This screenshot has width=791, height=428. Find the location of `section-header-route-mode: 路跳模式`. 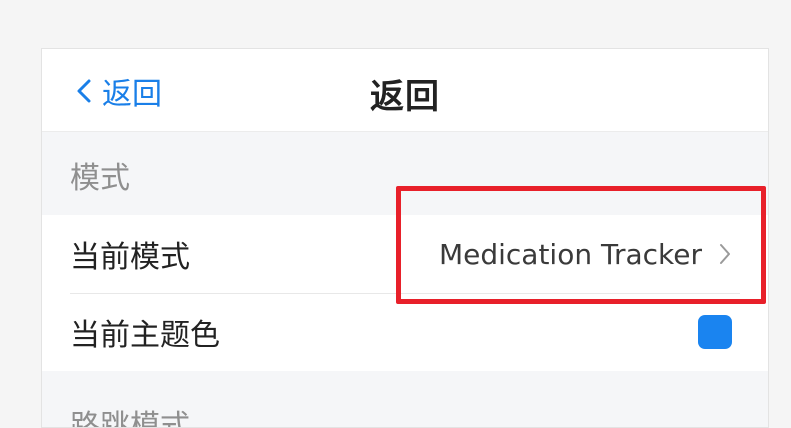

section-header-route-mode: 路跳模式 is located at coordinates (130, 418).